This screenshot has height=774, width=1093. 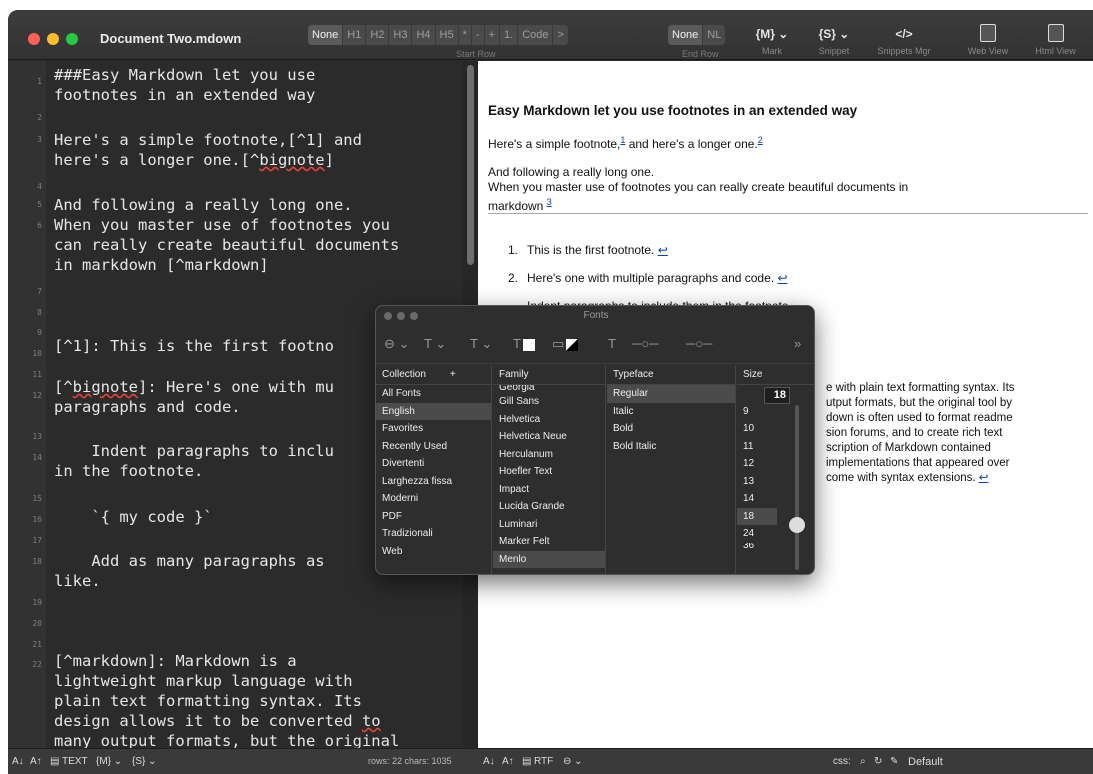 I want to click on collection-item: Moderni, so click(x=433, y=499).